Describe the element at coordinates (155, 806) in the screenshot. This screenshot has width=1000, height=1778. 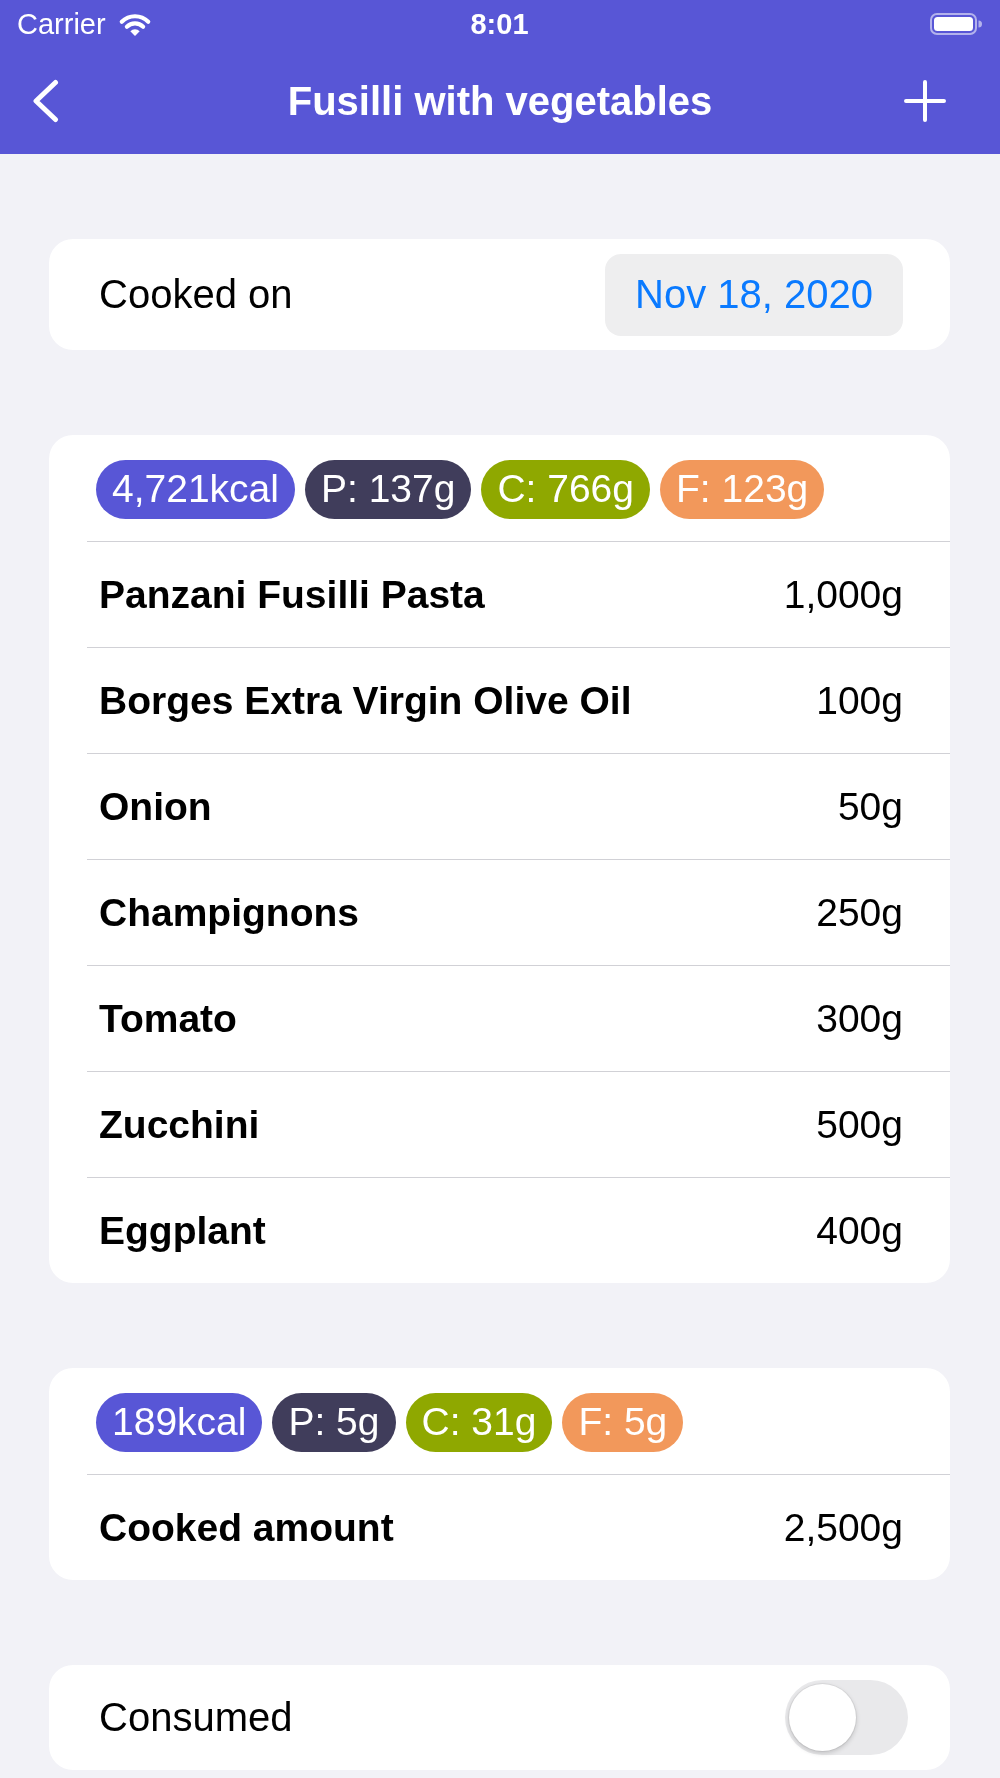
I see `ingredient-name: Onion` at that location.